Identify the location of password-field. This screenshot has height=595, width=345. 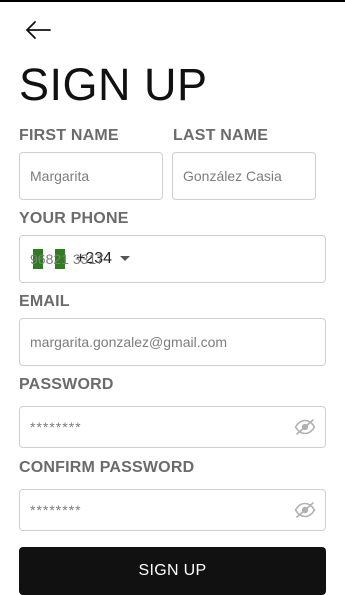
(172, 427).